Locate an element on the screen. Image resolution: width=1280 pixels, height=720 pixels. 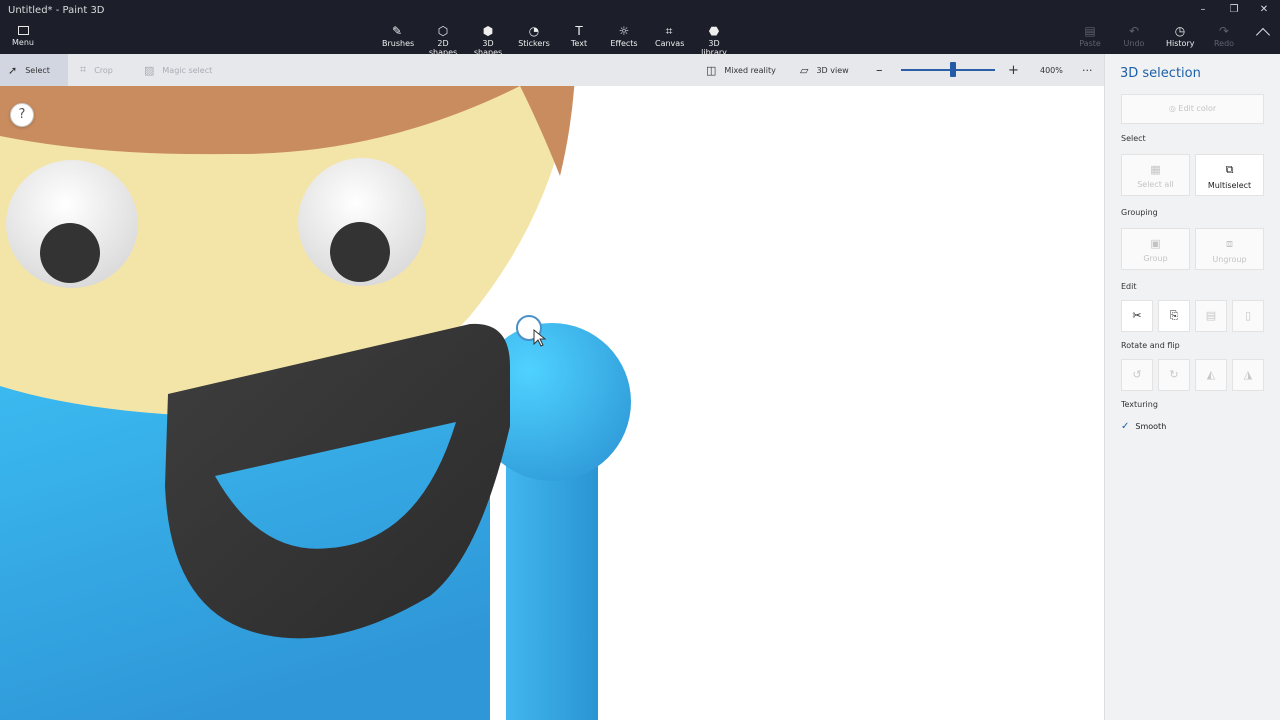
zoom-value: 400% is located at coordinates (1051, 70).